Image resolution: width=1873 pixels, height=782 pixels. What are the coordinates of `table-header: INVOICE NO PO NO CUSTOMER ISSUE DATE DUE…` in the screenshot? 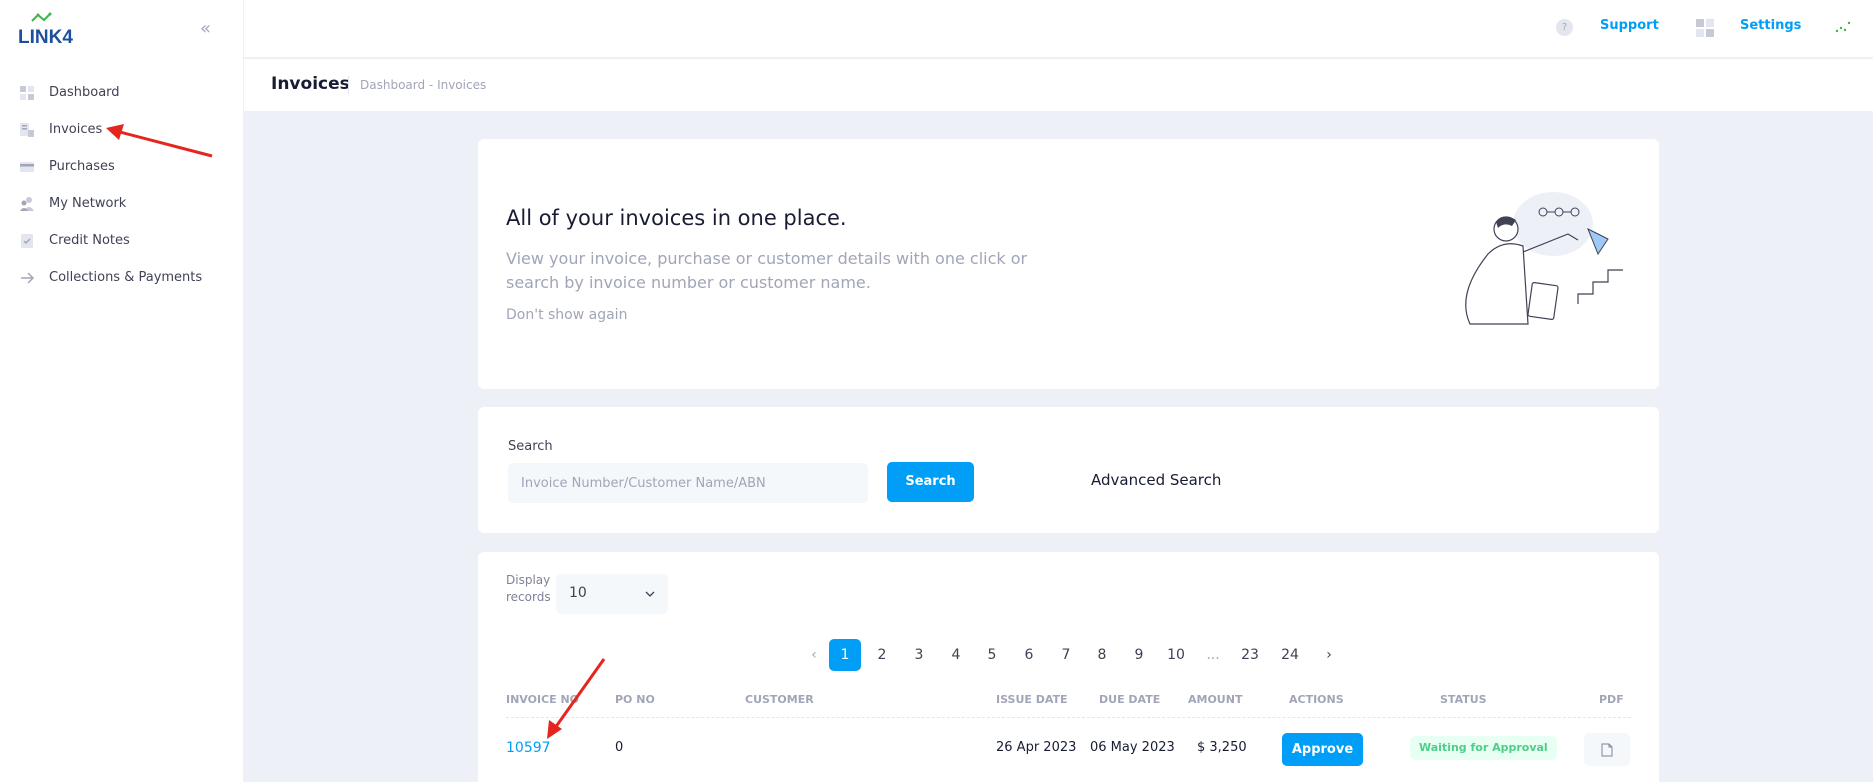 It's located at (1068, 700).